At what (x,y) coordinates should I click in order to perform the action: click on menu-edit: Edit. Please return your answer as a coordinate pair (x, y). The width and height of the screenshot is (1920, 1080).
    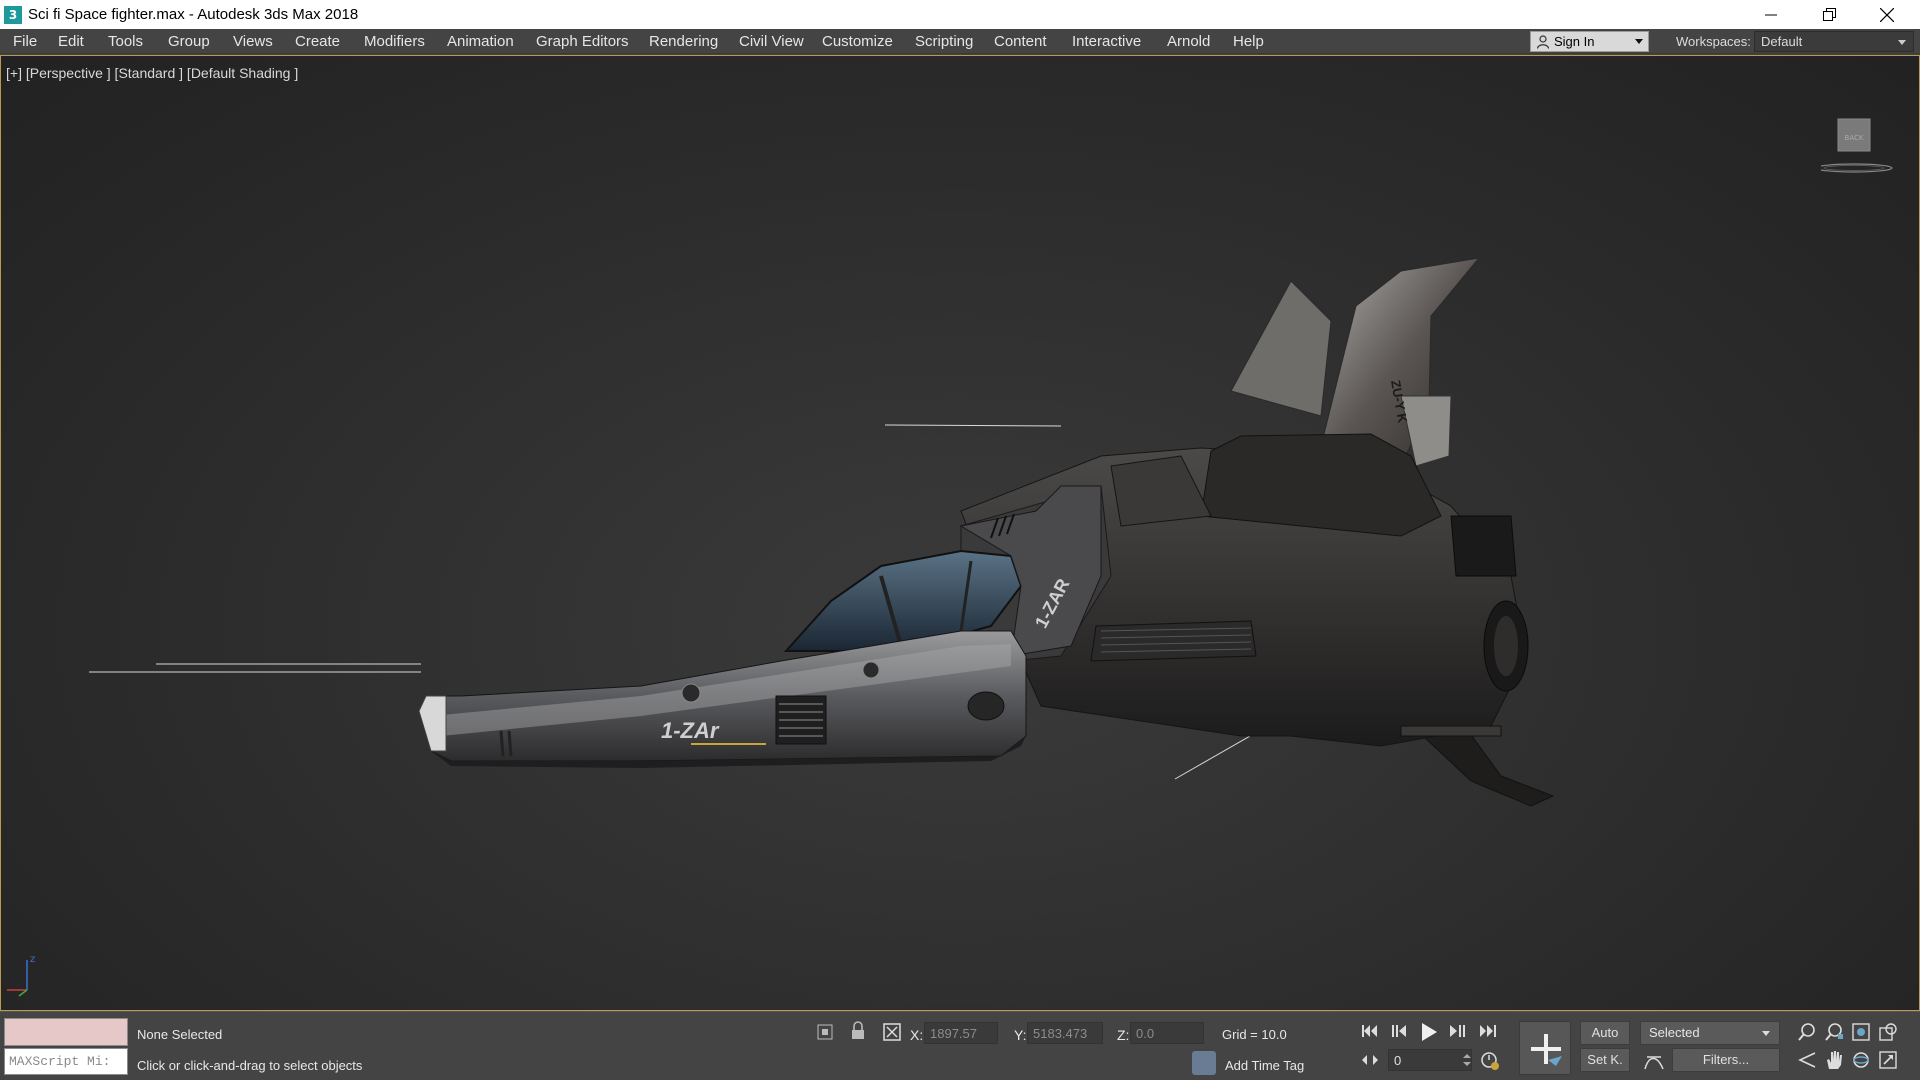
    Looking at the image, I should click on (71, 41).